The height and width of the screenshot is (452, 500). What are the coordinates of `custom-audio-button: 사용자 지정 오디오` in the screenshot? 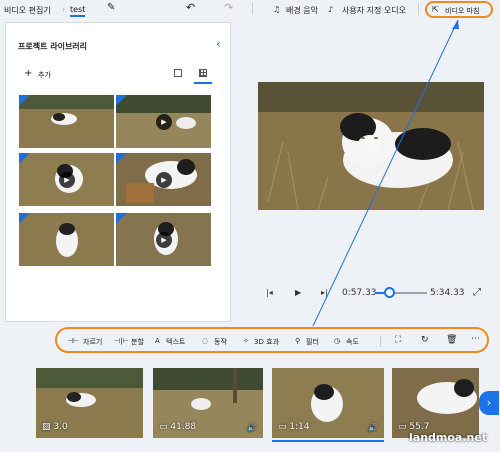 It's located at (374, 10).